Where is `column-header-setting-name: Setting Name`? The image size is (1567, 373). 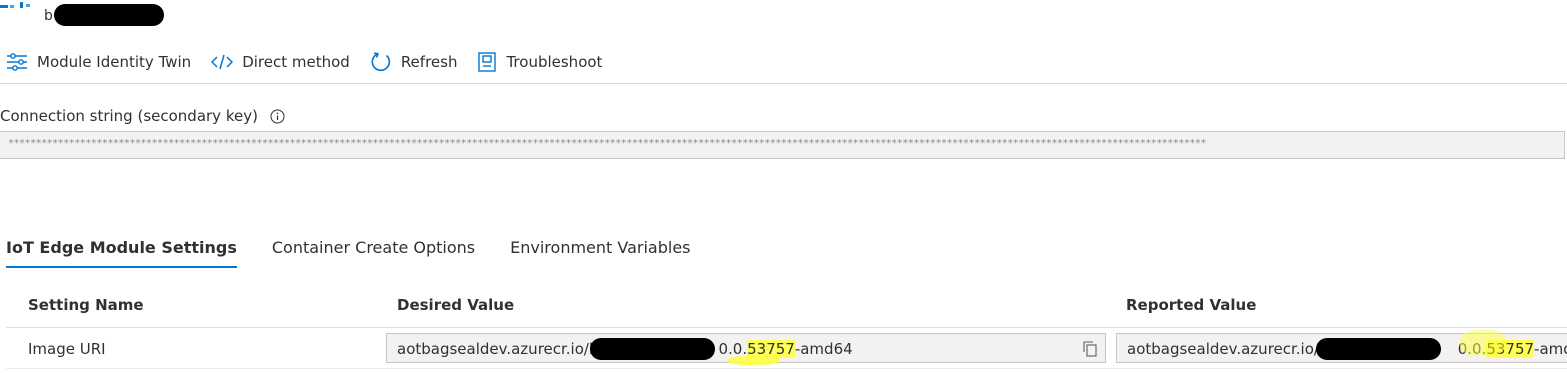
column-header-setting-name: Setting Name is located at coordinates (86, 305).